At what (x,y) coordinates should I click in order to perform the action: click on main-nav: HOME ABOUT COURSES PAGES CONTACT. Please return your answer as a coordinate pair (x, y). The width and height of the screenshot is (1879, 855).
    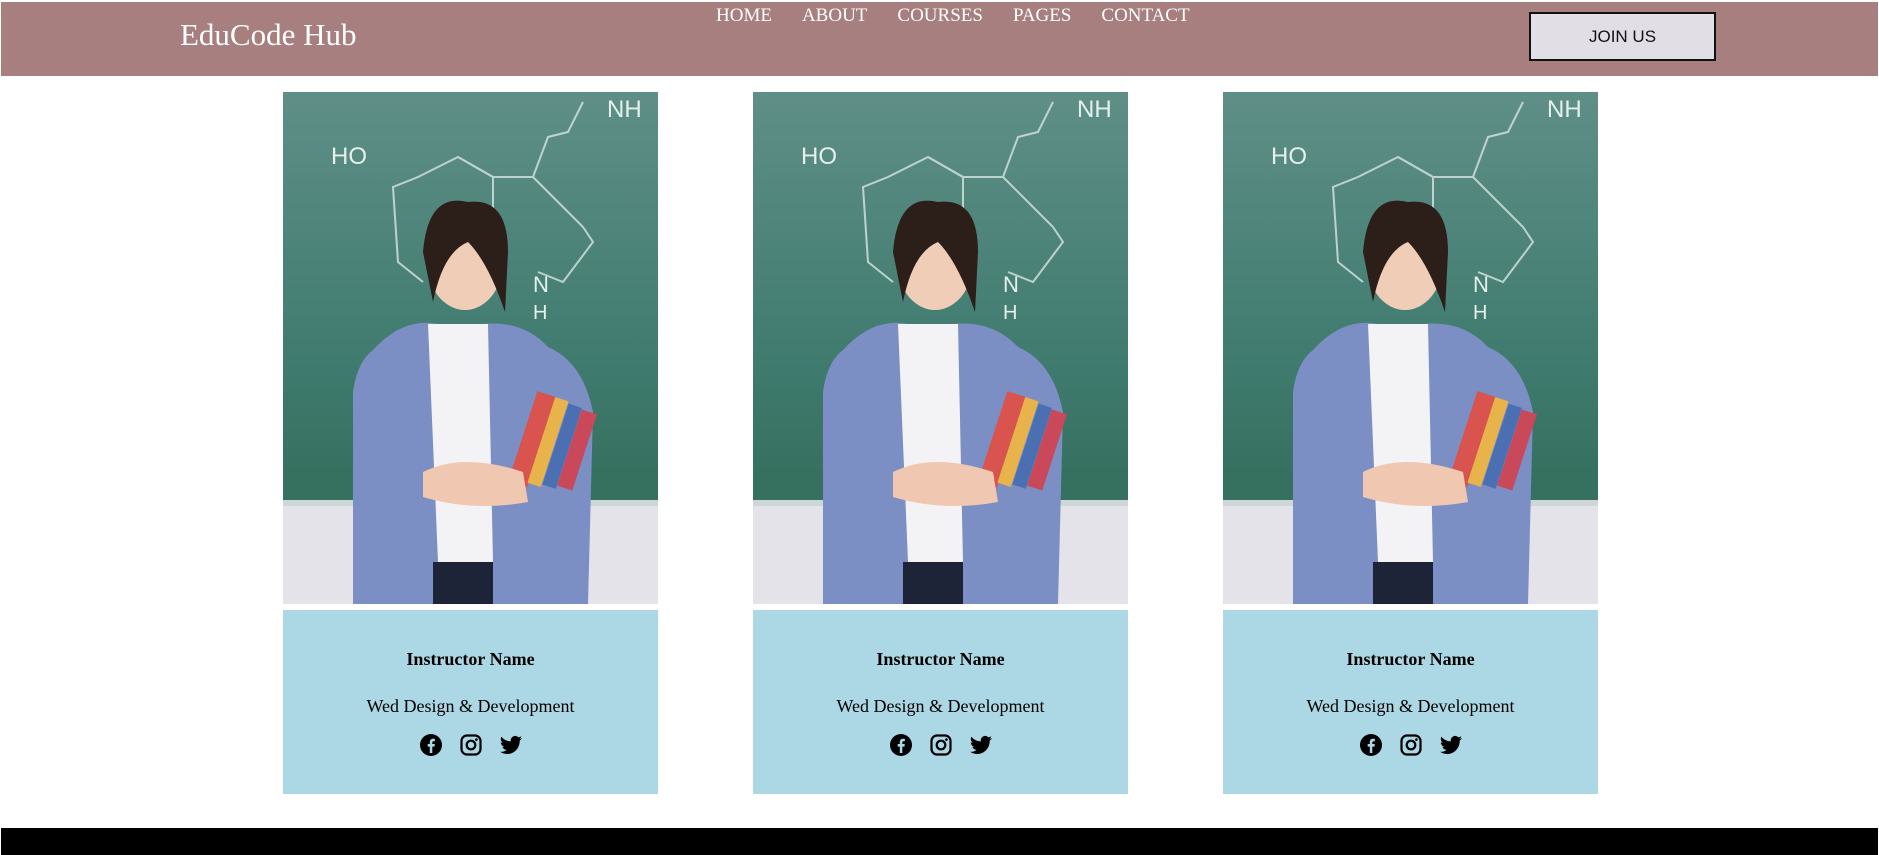
    Looking at the image, I should click on (953, 16).